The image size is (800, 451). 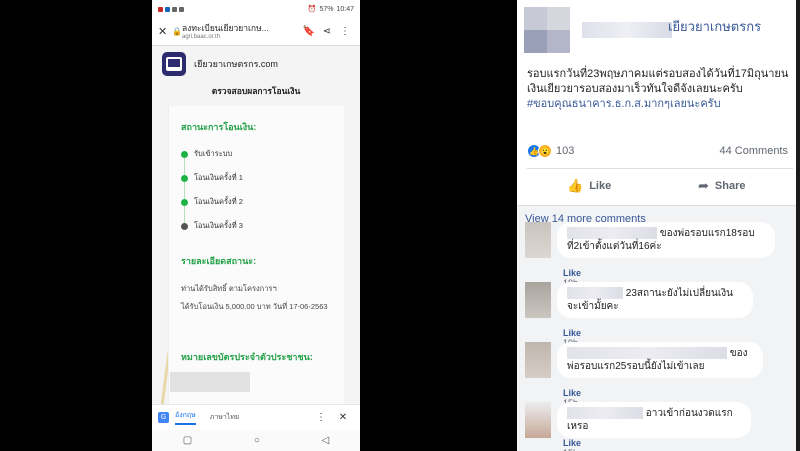 I want to click on android-nav-bar: ▢ ○ ◁, so click(x=256, y=440).